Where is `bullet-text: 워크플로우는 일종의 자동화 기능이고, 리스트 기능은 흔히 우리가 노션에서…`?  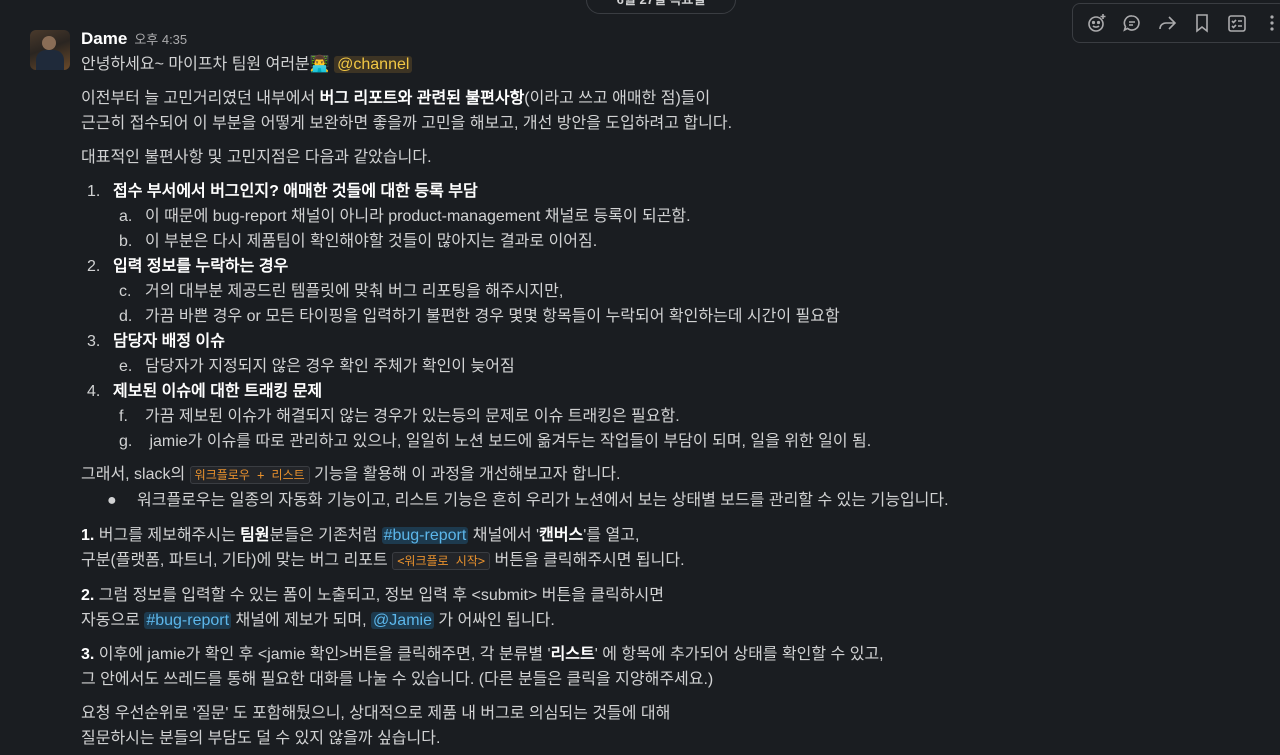 bullet-text: 워크플로우는 일종의 자동화 기능이고, 리스트 기능은 흔히 우리가 노션에서… is located at coordinates (543, 500).